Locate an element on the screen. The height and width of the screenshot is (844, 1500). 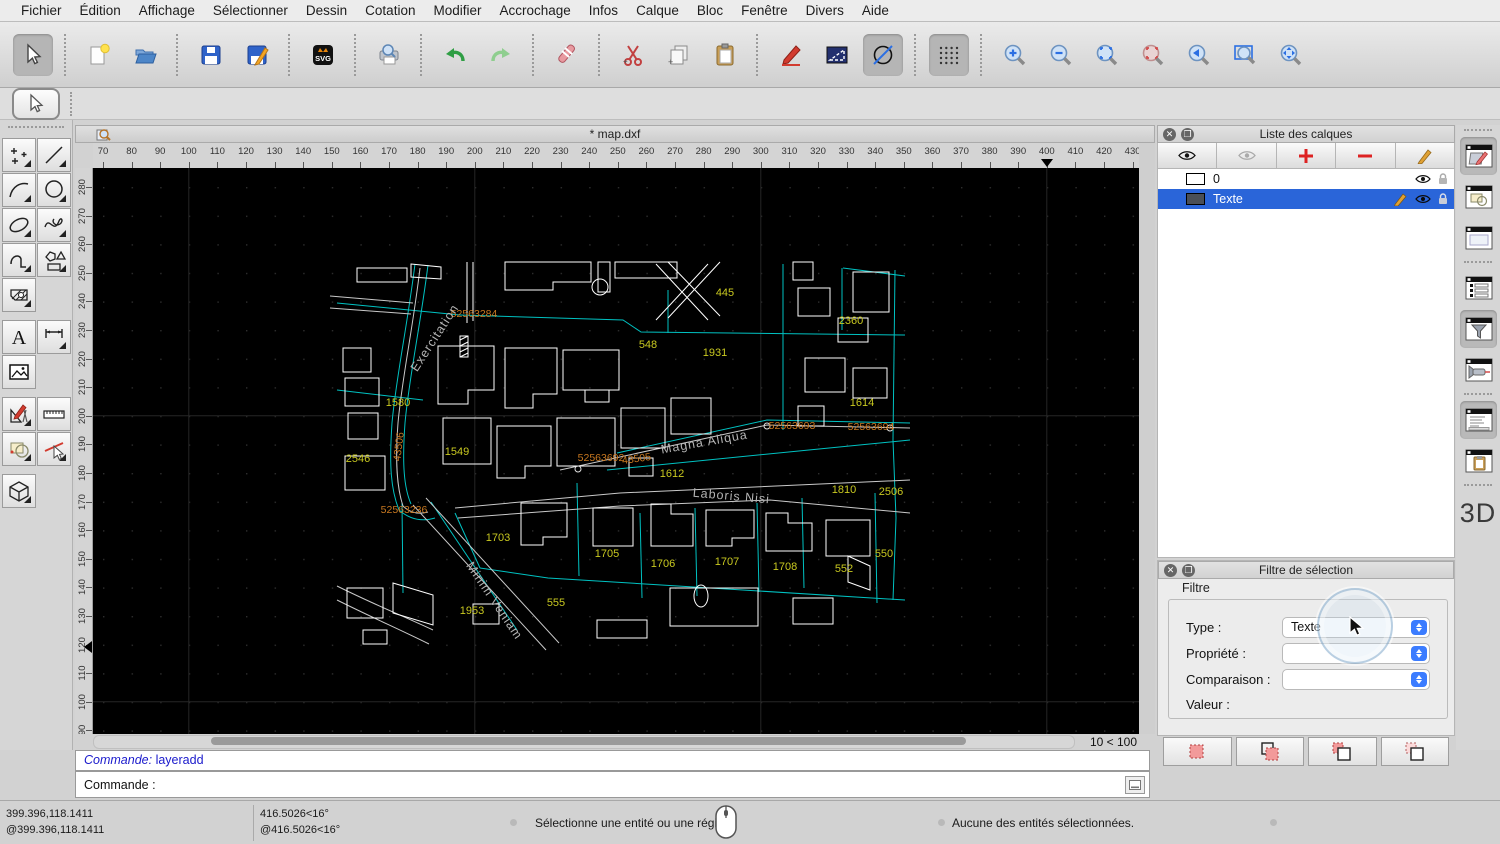
add-layer-button is located at coordinates (1306, 155).